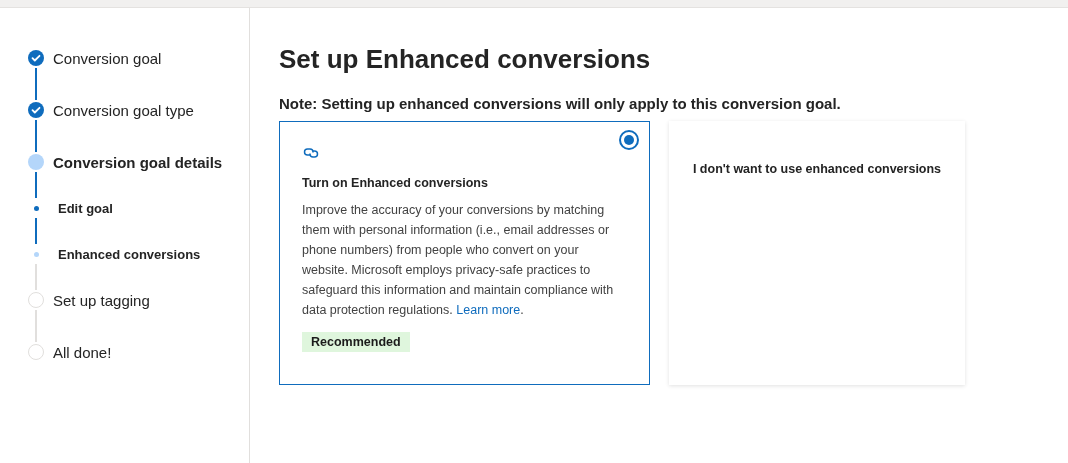  I want to click on option-title: Turn on Enhanced conversions, so click(395, 183).